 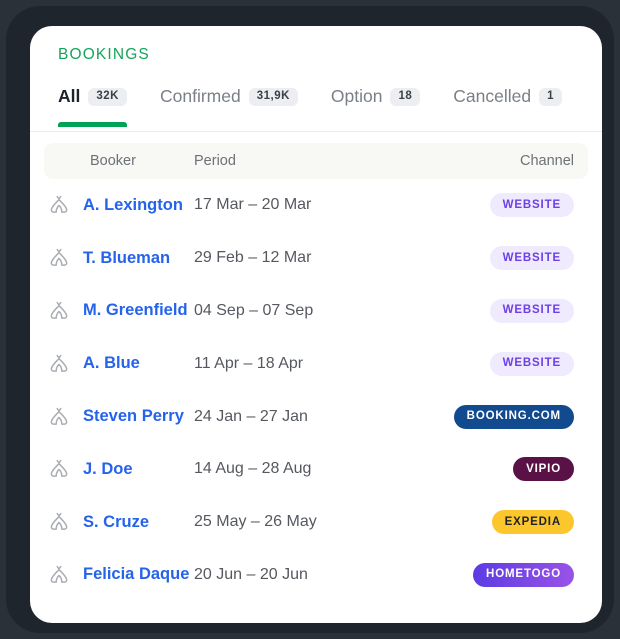 I want to click on channel-badge: HOMETOGO, so click(x=523, y=574).